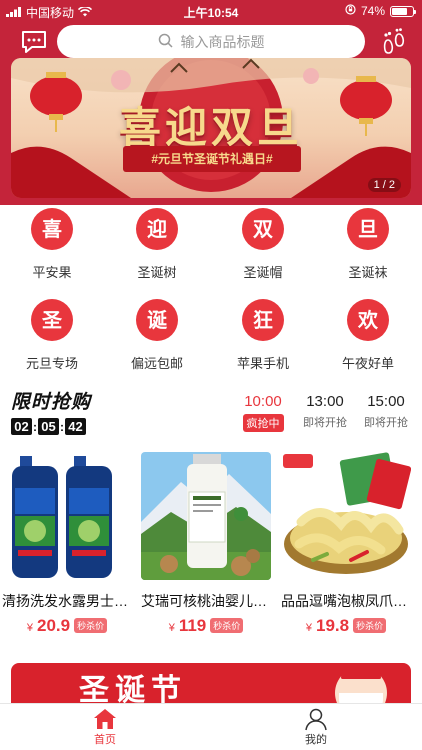 This screenshot has width=422, height=750. Describe the element at coordinates (51, 402) in the screenshot. I see `flash-sale-title: 限时抢购` at that location.